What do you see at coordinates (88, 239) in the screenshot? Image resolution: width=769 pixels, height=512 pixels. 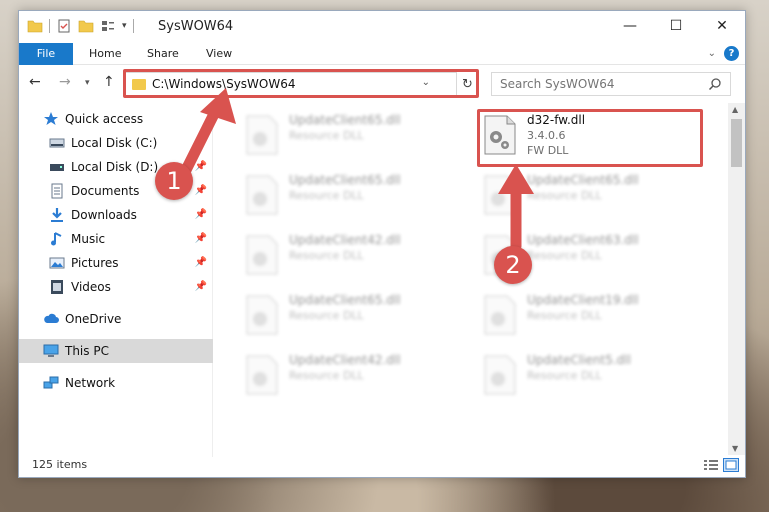 I see `sidebar-item-label: Music` at bounding box center [88, 239].